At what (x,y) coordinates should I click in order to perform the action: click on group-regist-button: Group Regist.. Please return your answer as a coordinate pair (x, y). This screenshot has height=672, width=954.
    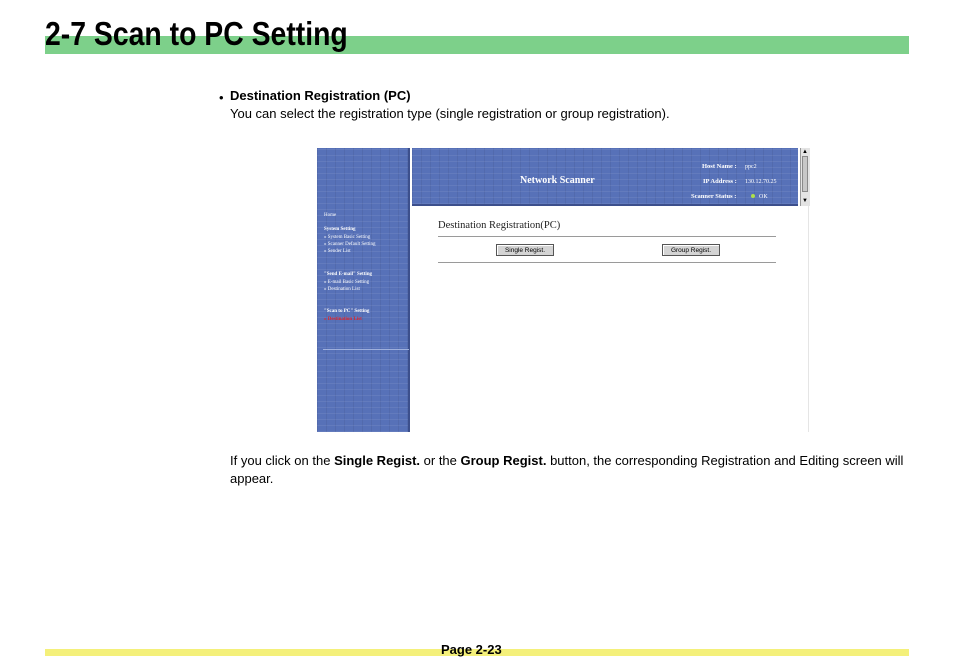
    Looking at the image, I should click on (691, 250).